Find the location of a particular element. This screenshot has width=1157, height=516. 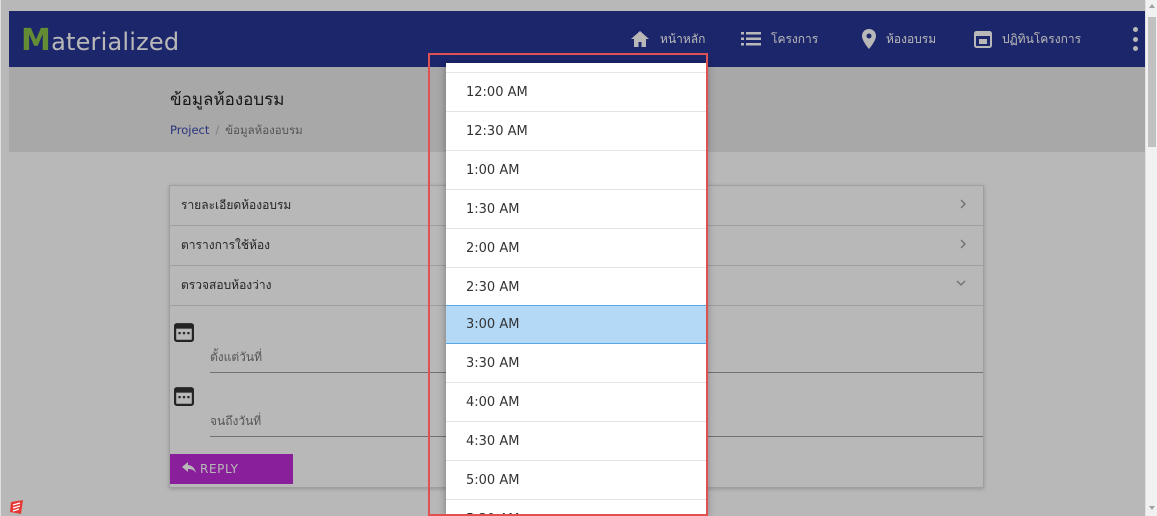

browser-extension-icon is located at coordinates (17, 507).